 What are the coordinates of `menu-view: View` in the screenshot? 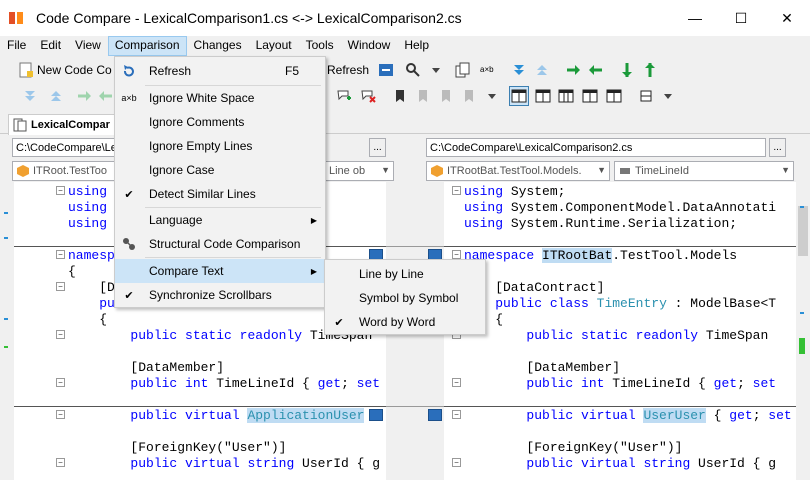 It's located at (88, 46).